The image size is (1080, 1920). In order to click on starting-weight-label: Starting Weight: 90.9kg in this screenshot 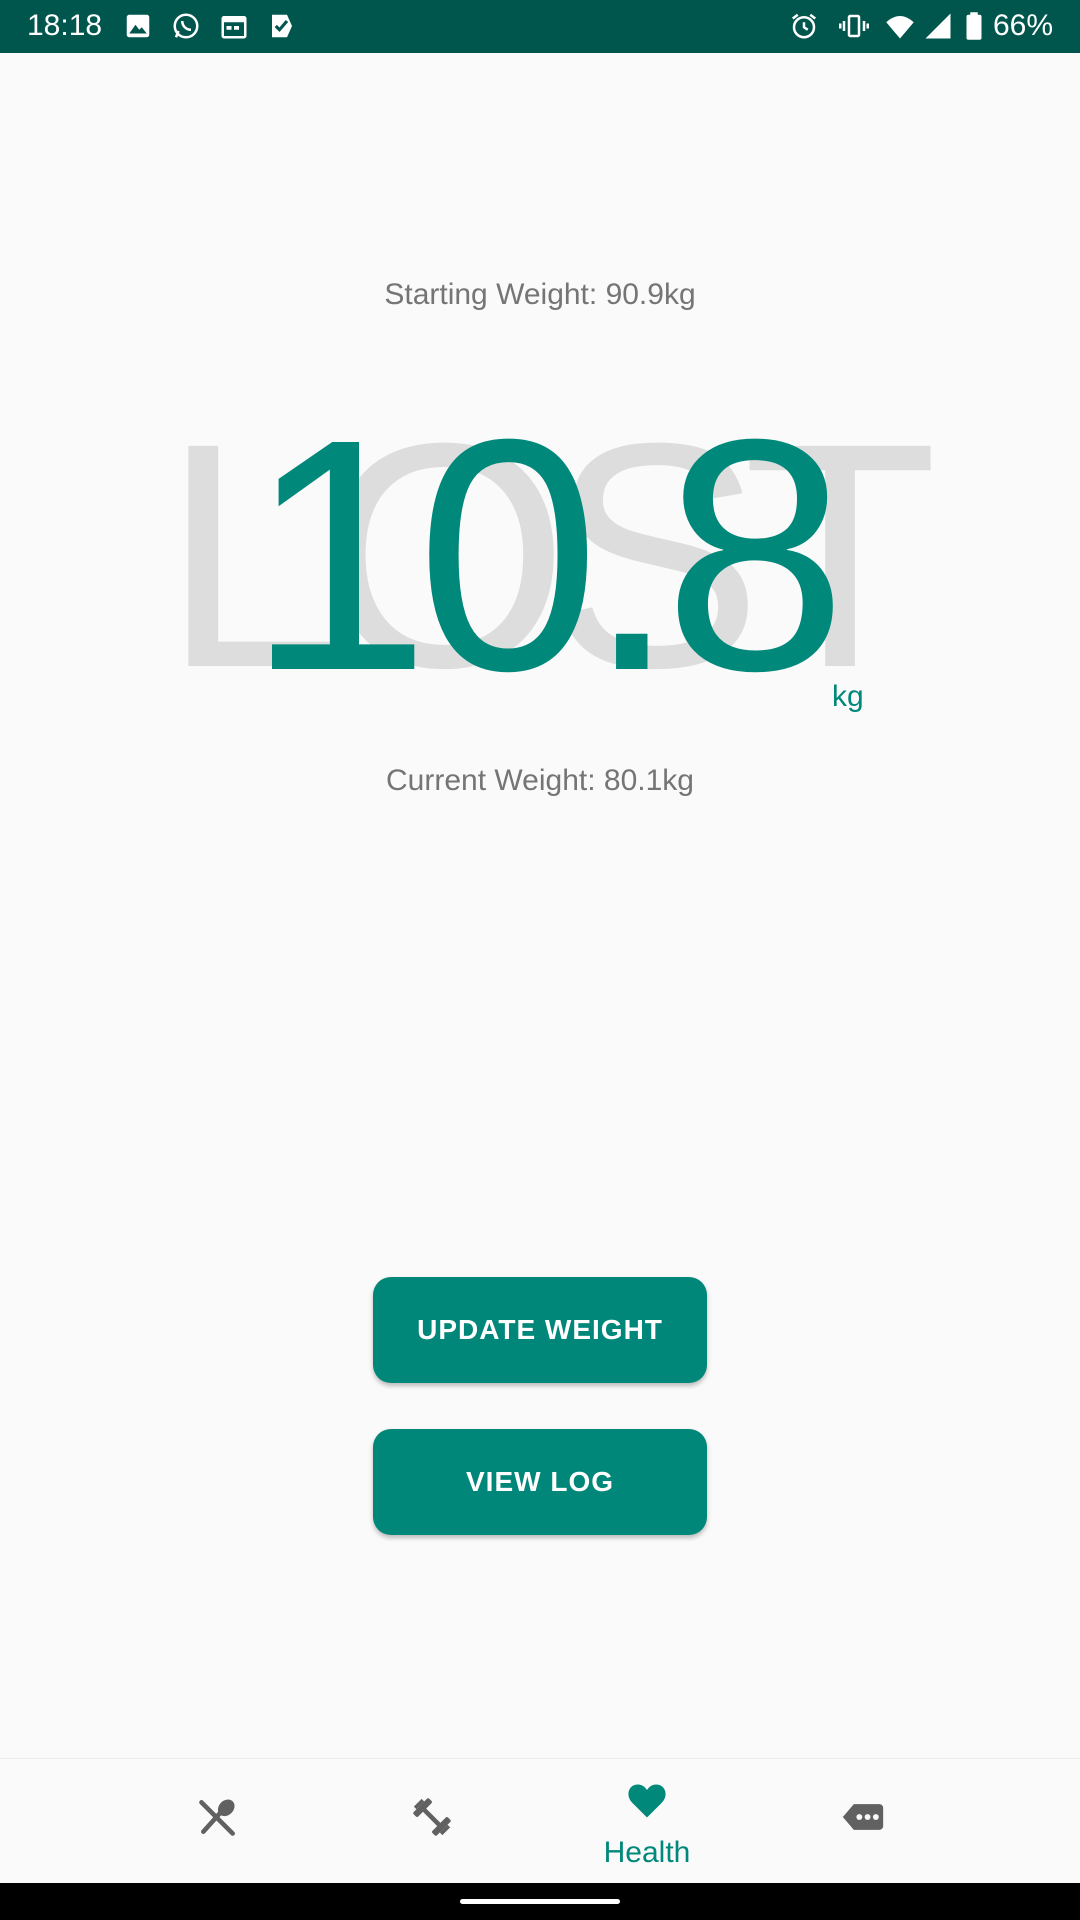, I will do `click(540, 294)`.